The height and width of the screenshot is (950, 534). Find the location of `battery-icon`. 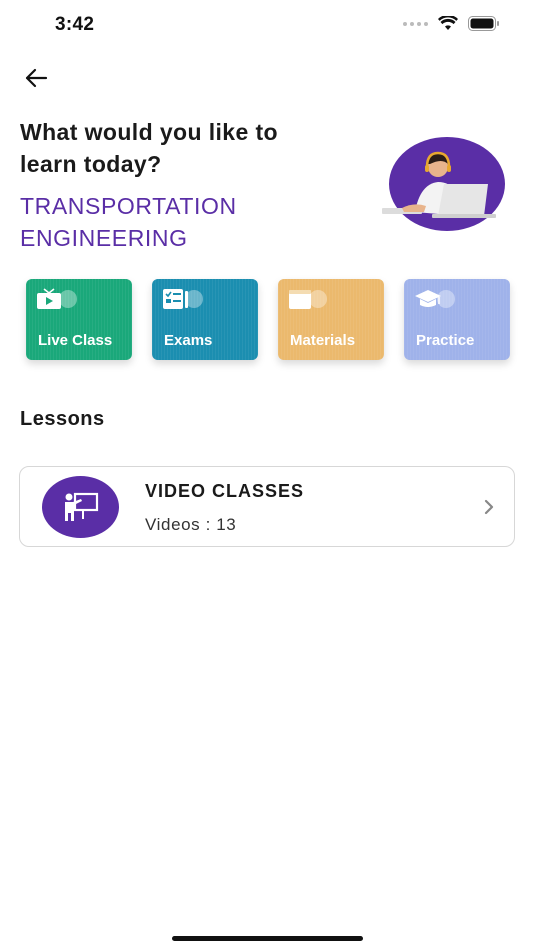

battery-icon is located at coordinates (483, 23).